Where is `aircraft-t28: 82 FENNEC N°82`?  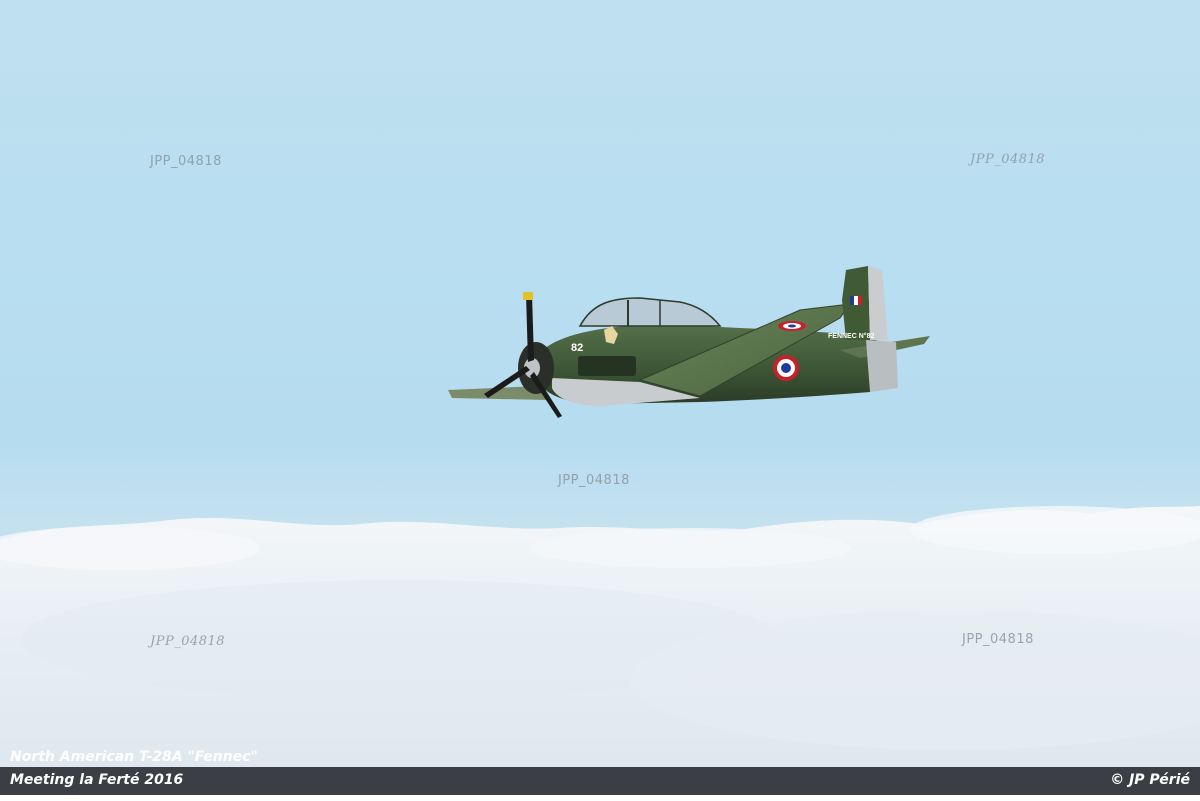 aircraft-t28: 82 FENNEC N°82 is located at coordinates (689, 342).